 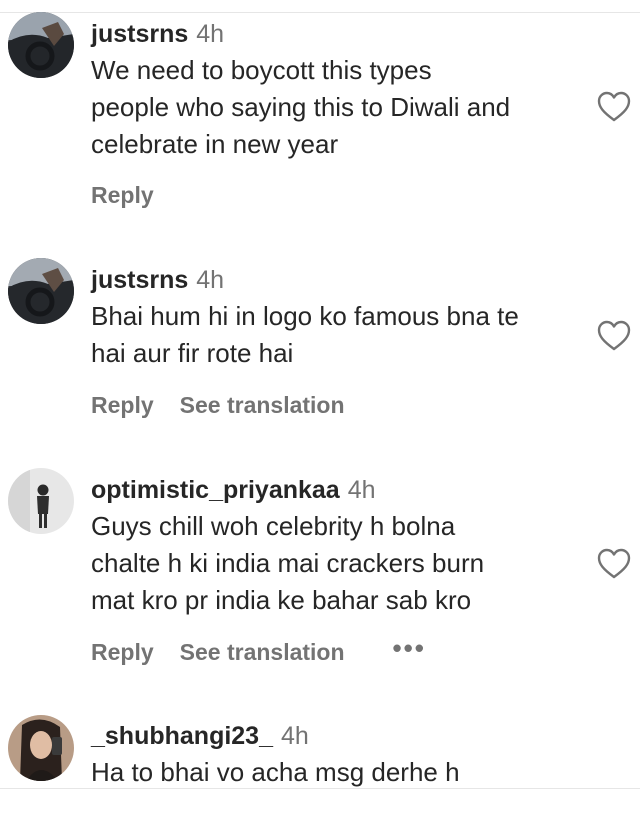 I want to click on comment-text-line: celebrate in new year, so click(x=215, y=144).